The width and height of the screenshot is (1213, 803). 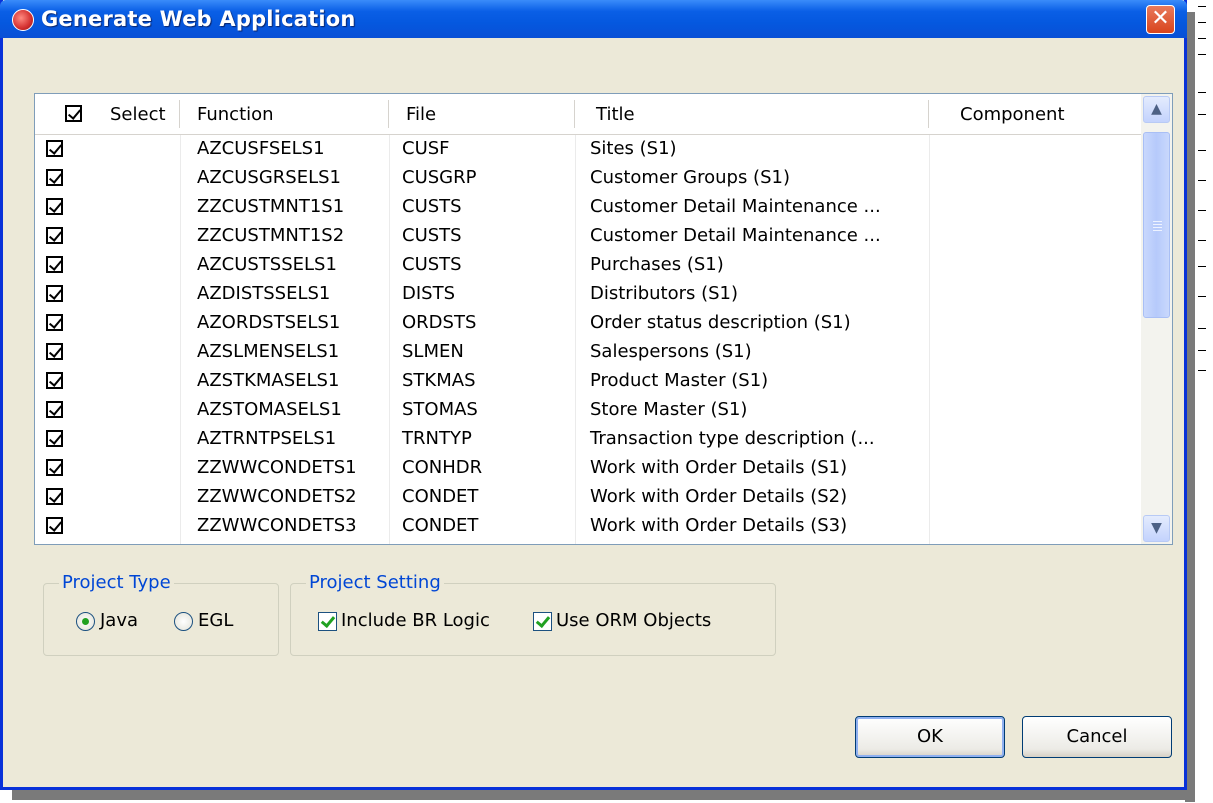 What do you see at coordinates (268, 380) in the screenshot?
I see `cell-function: AZSTKMASELS1` at bounding box center [268, 380].